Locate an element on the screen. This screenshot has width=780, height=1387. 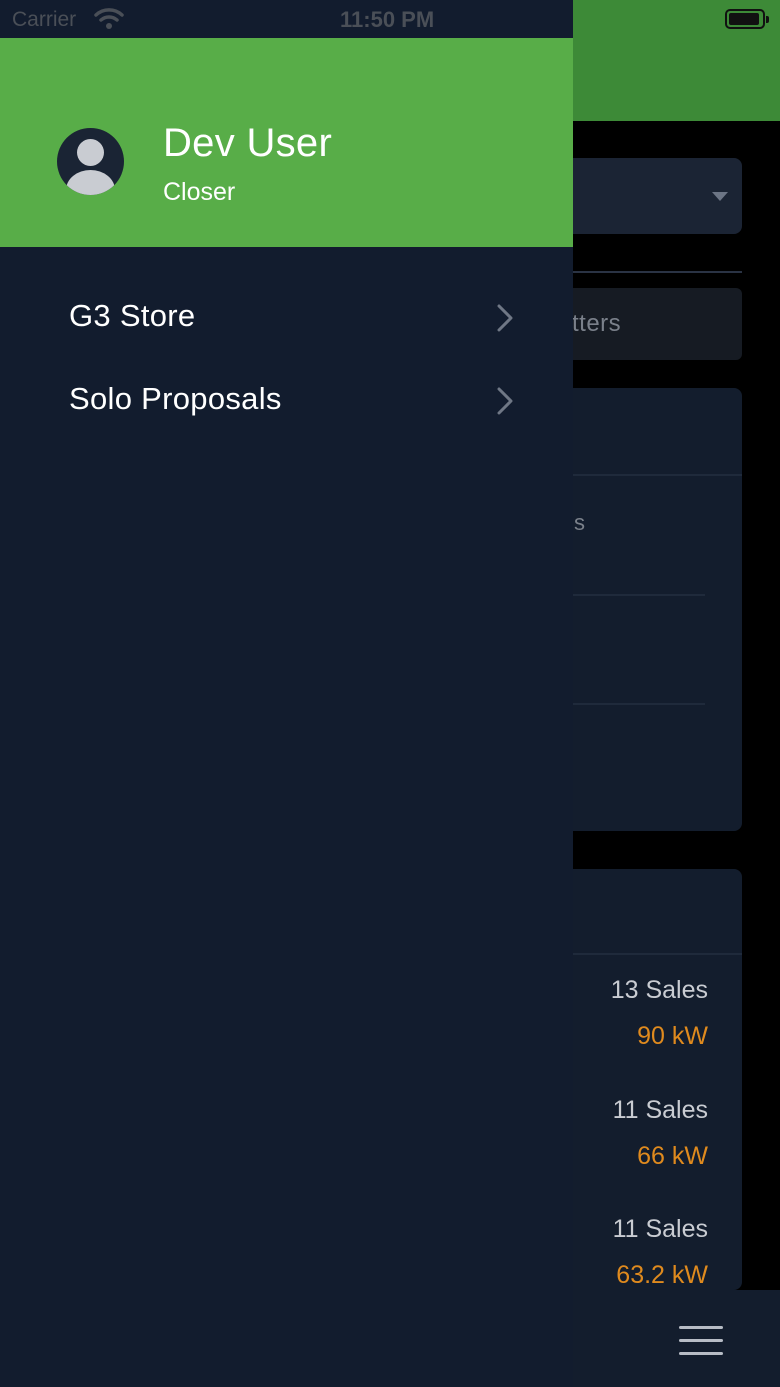
period-select is located at coordinates (651, 196).